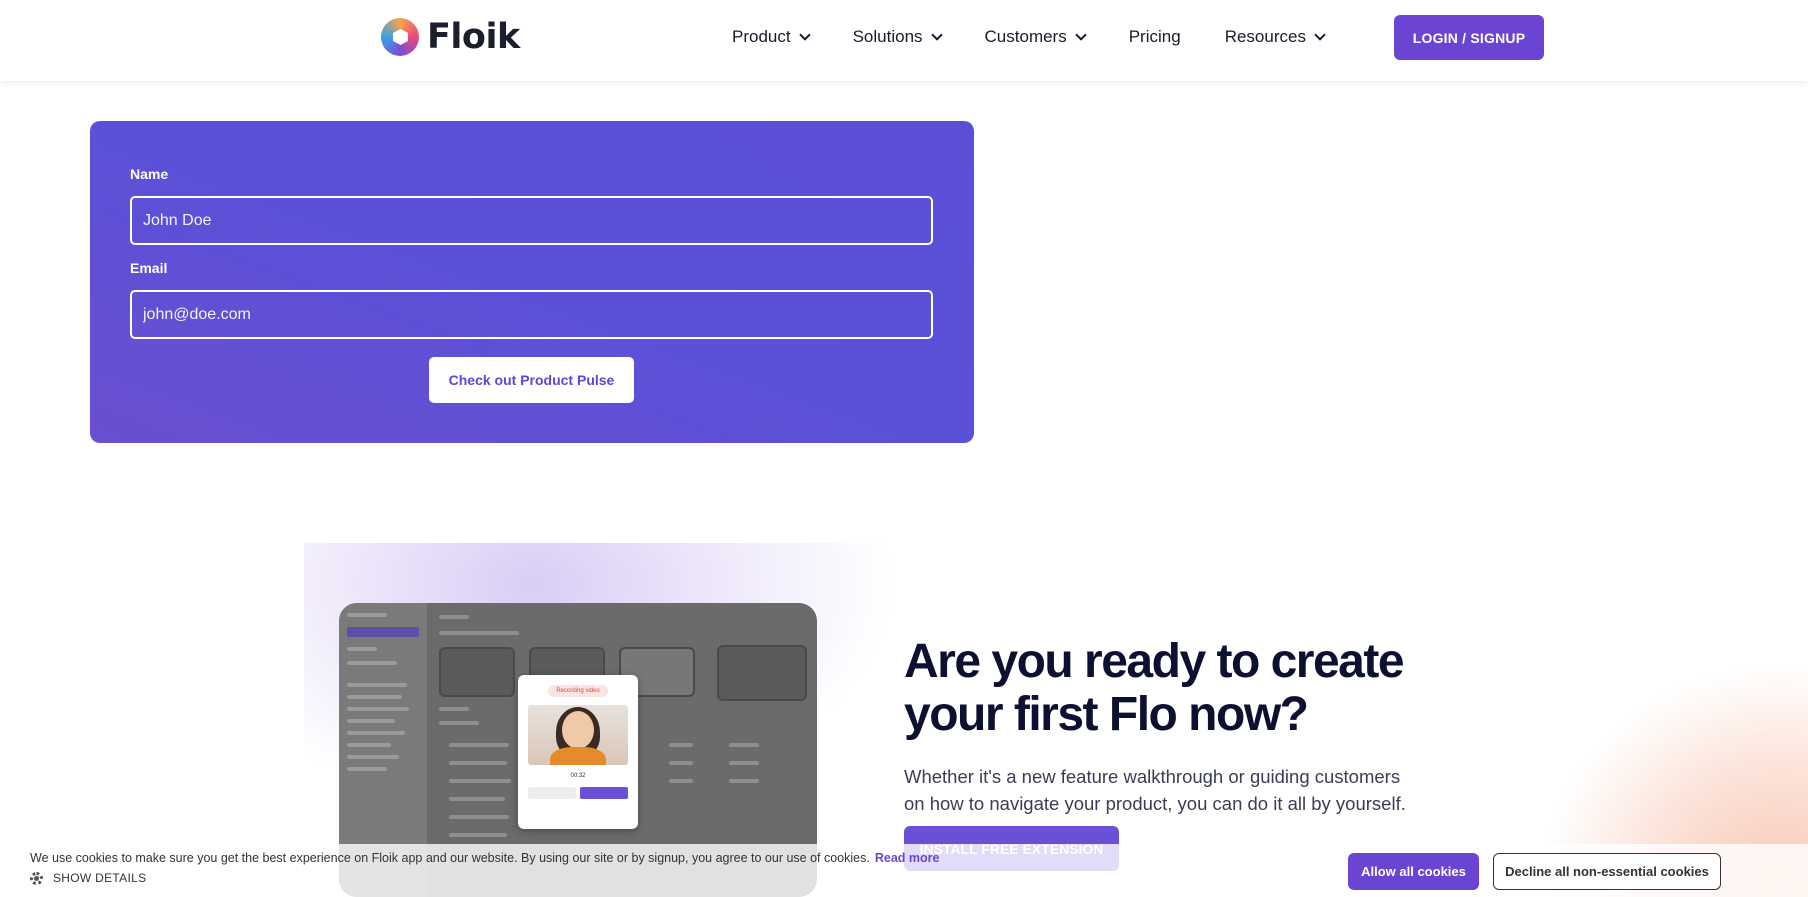 This screenshot has height=897, width=1808. What do you see at coordinates (149, 174) in the screenshot?
I see `name-label: Name` at bounding box center [149, 174].